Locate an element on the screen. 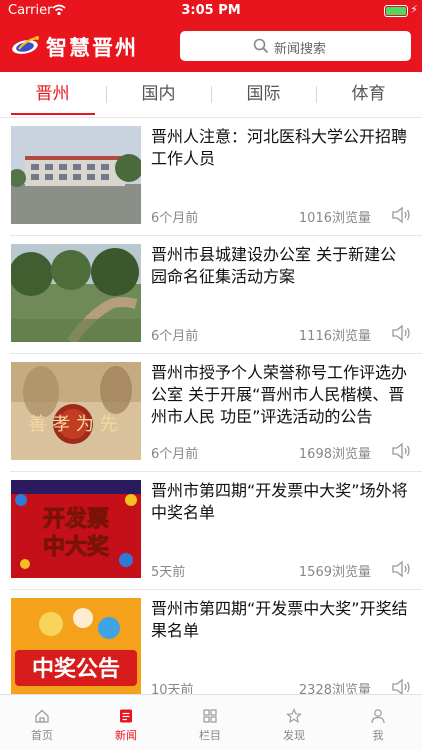 This screenshot has width=422, height=751. nav-columns-label: 栏目 is located at coordinates (210, 735).